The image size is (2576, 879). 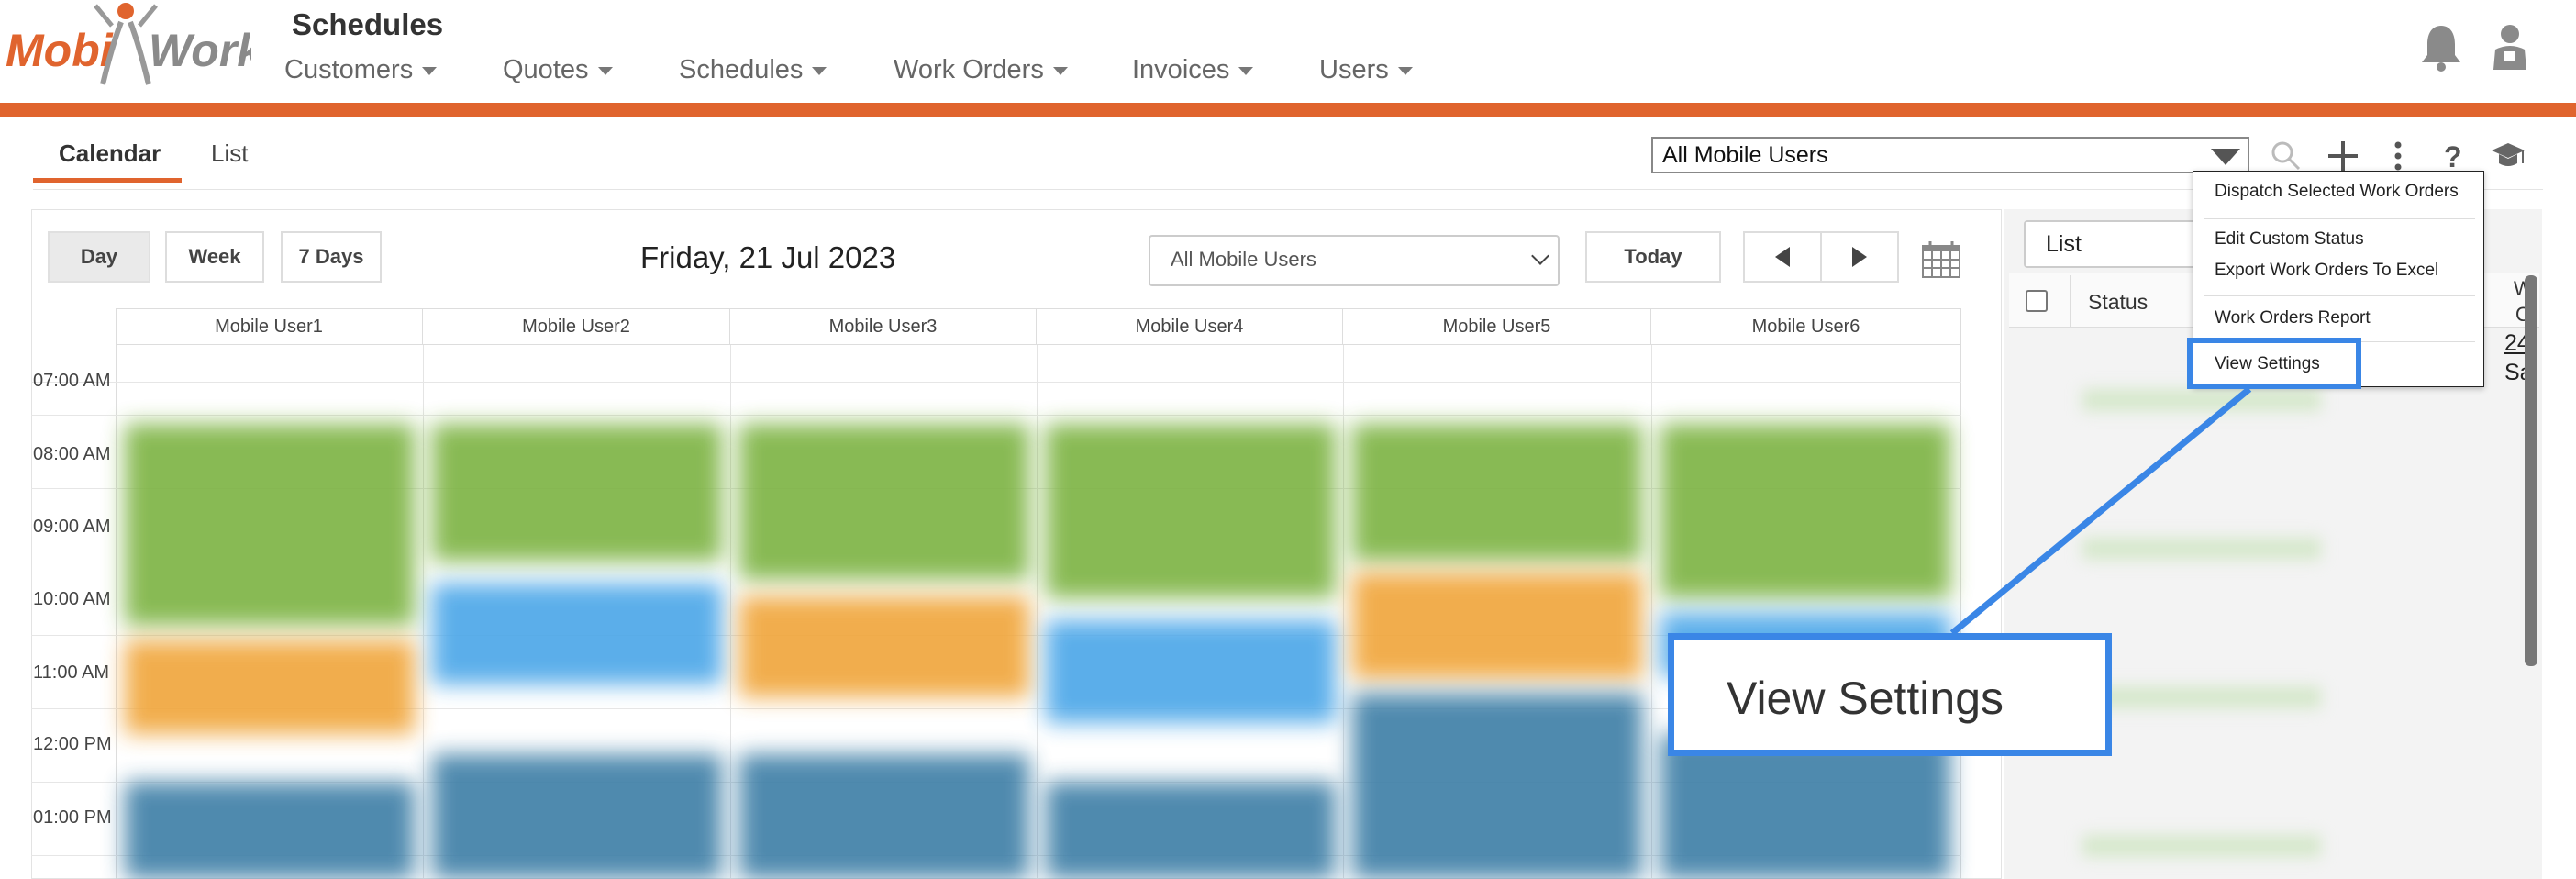 I want to click on calendar-user-select-value: All Mobile Users, so click(x=1243, y=259).